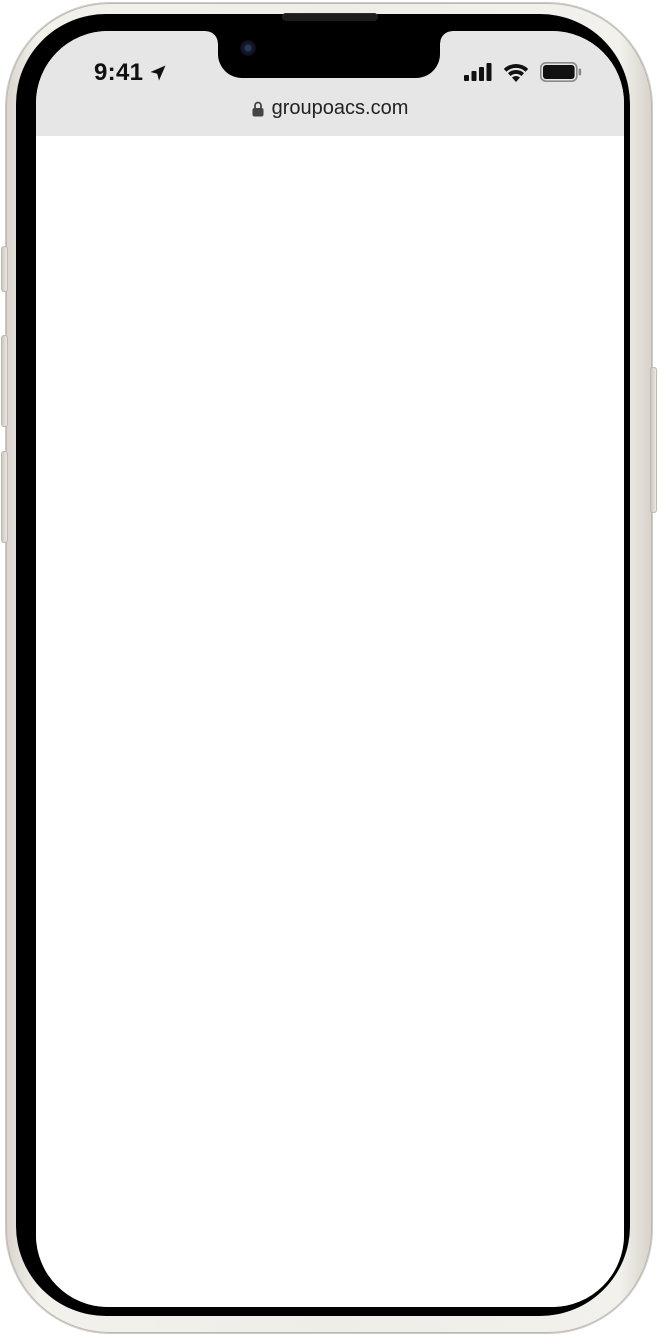 This screenshot has height=1338, width=660. Describe the element at coordinates (248, 48) in the screenshot. I see `front-camera` at that location.